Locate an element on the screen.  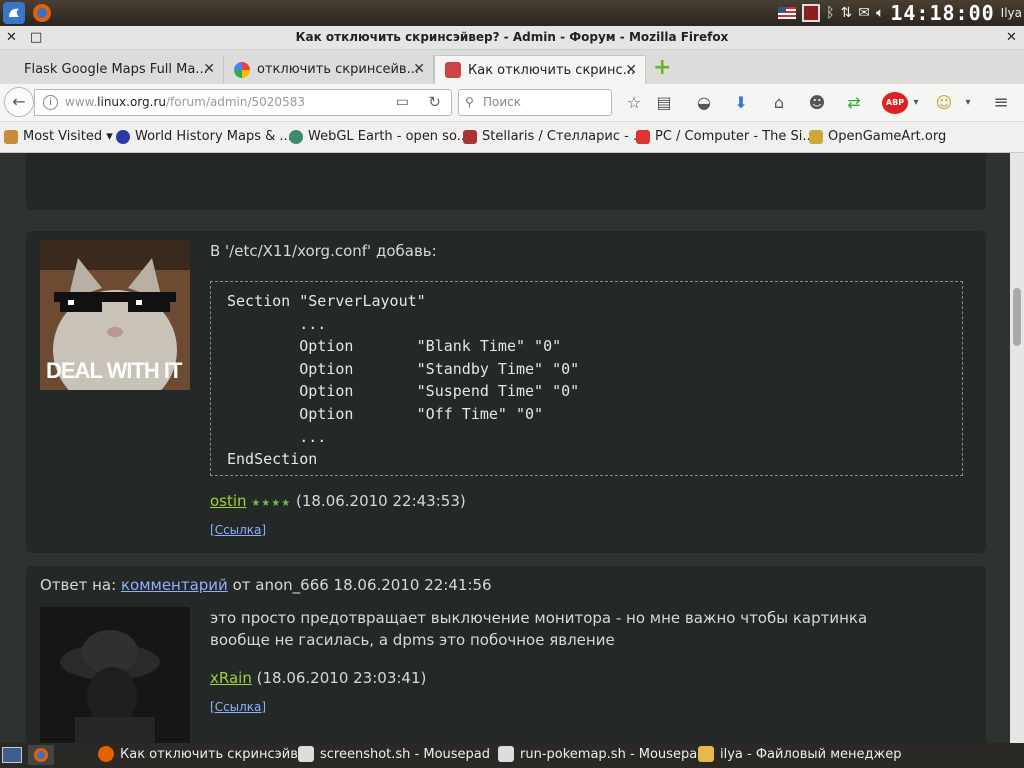
task-label: run-pokemap.sh - Mousepad is located at coordinates (613, 754).